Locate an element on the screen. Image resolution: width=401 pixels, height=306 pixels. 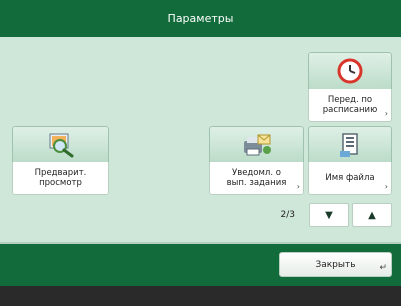
preview-button: Предварит. просмотр is located at coordinates (60, 160).